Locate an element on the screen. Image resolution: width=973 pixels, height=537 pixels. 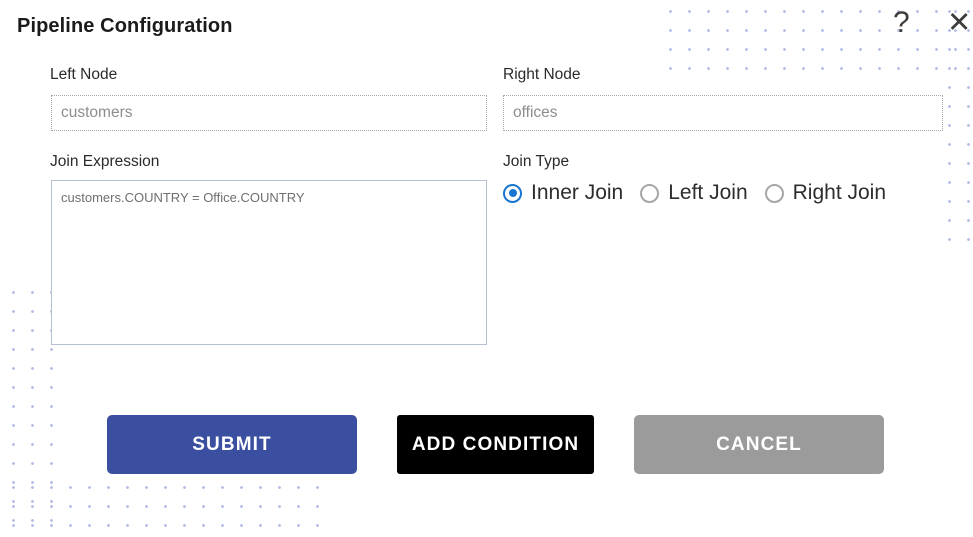
join-type-radio-group: Inner Join Left Join Right Join is located at coordinates (694, 193).